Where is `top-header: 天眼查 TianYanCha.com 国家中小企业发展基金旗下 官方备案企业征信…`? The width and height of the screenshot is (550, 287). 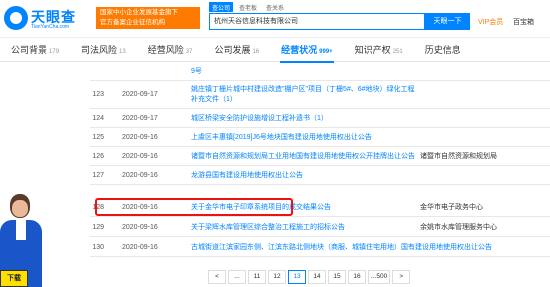 top-header: 天眼查 TianYanCha.com 国家中小企业发展基金旗下 官方备案企业征信… is located at coordinates (275, 19).